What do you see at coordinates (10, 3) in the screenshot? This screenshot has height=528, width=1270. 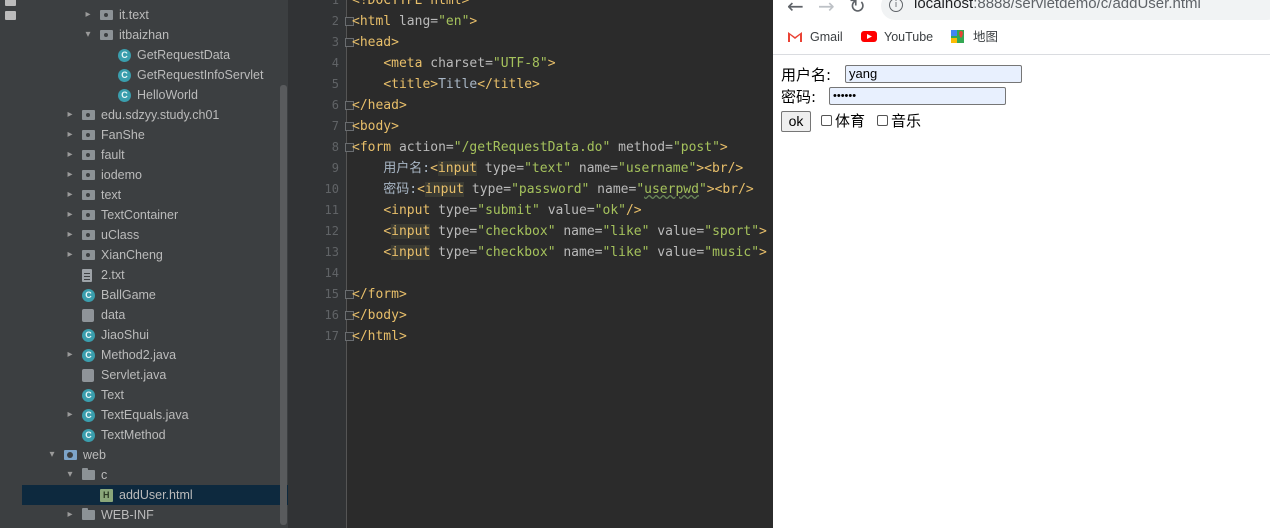 I see `structure-icon` at bounding box center [10, 3].